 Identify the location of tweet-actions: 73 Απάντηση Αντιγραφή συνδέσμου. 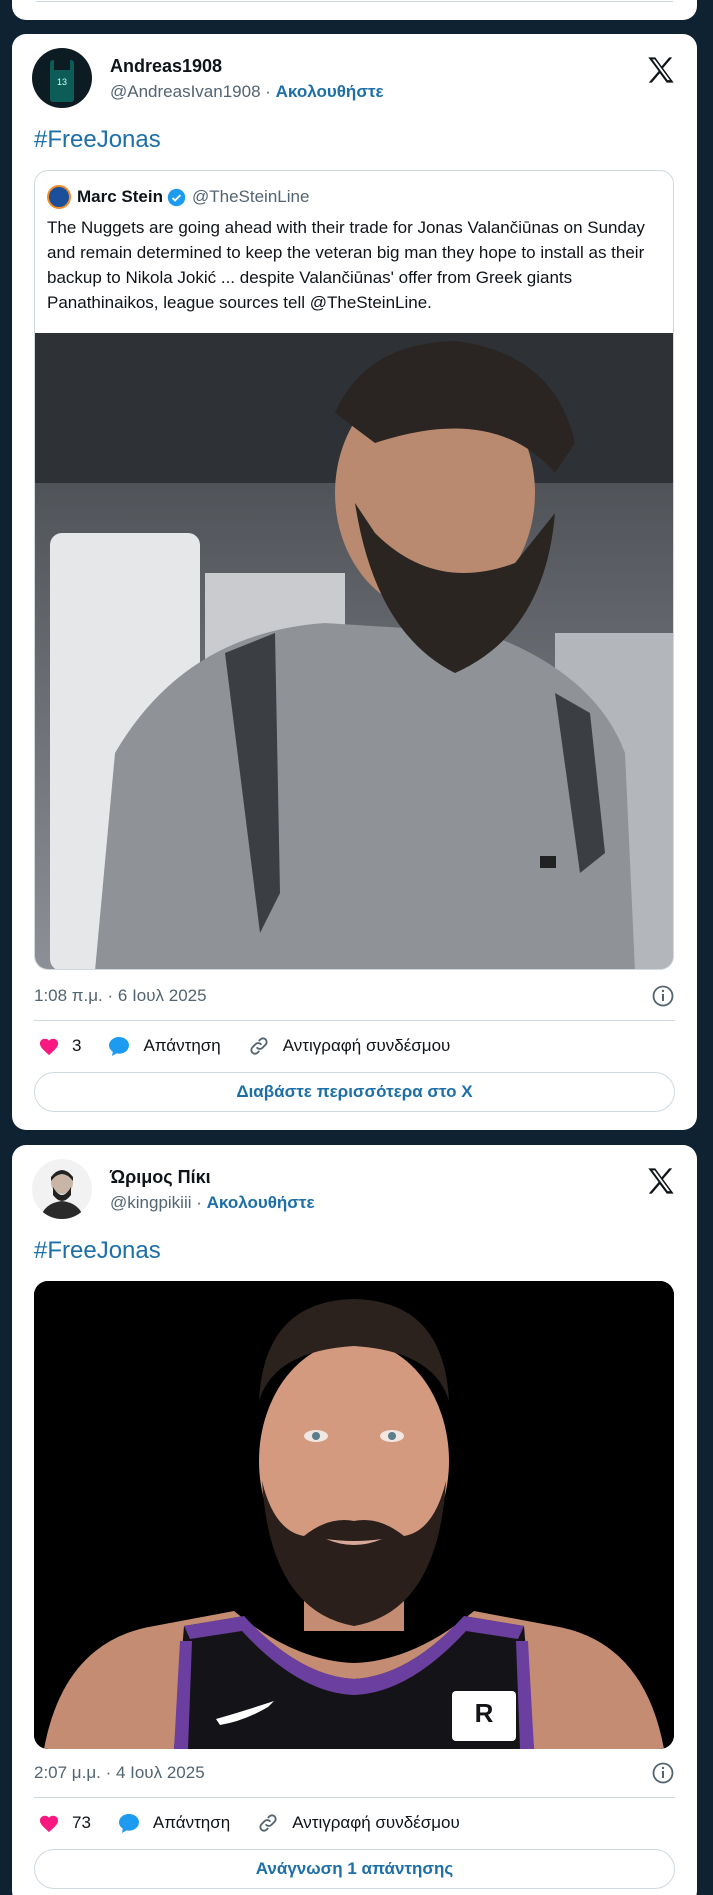
(356, 1823).